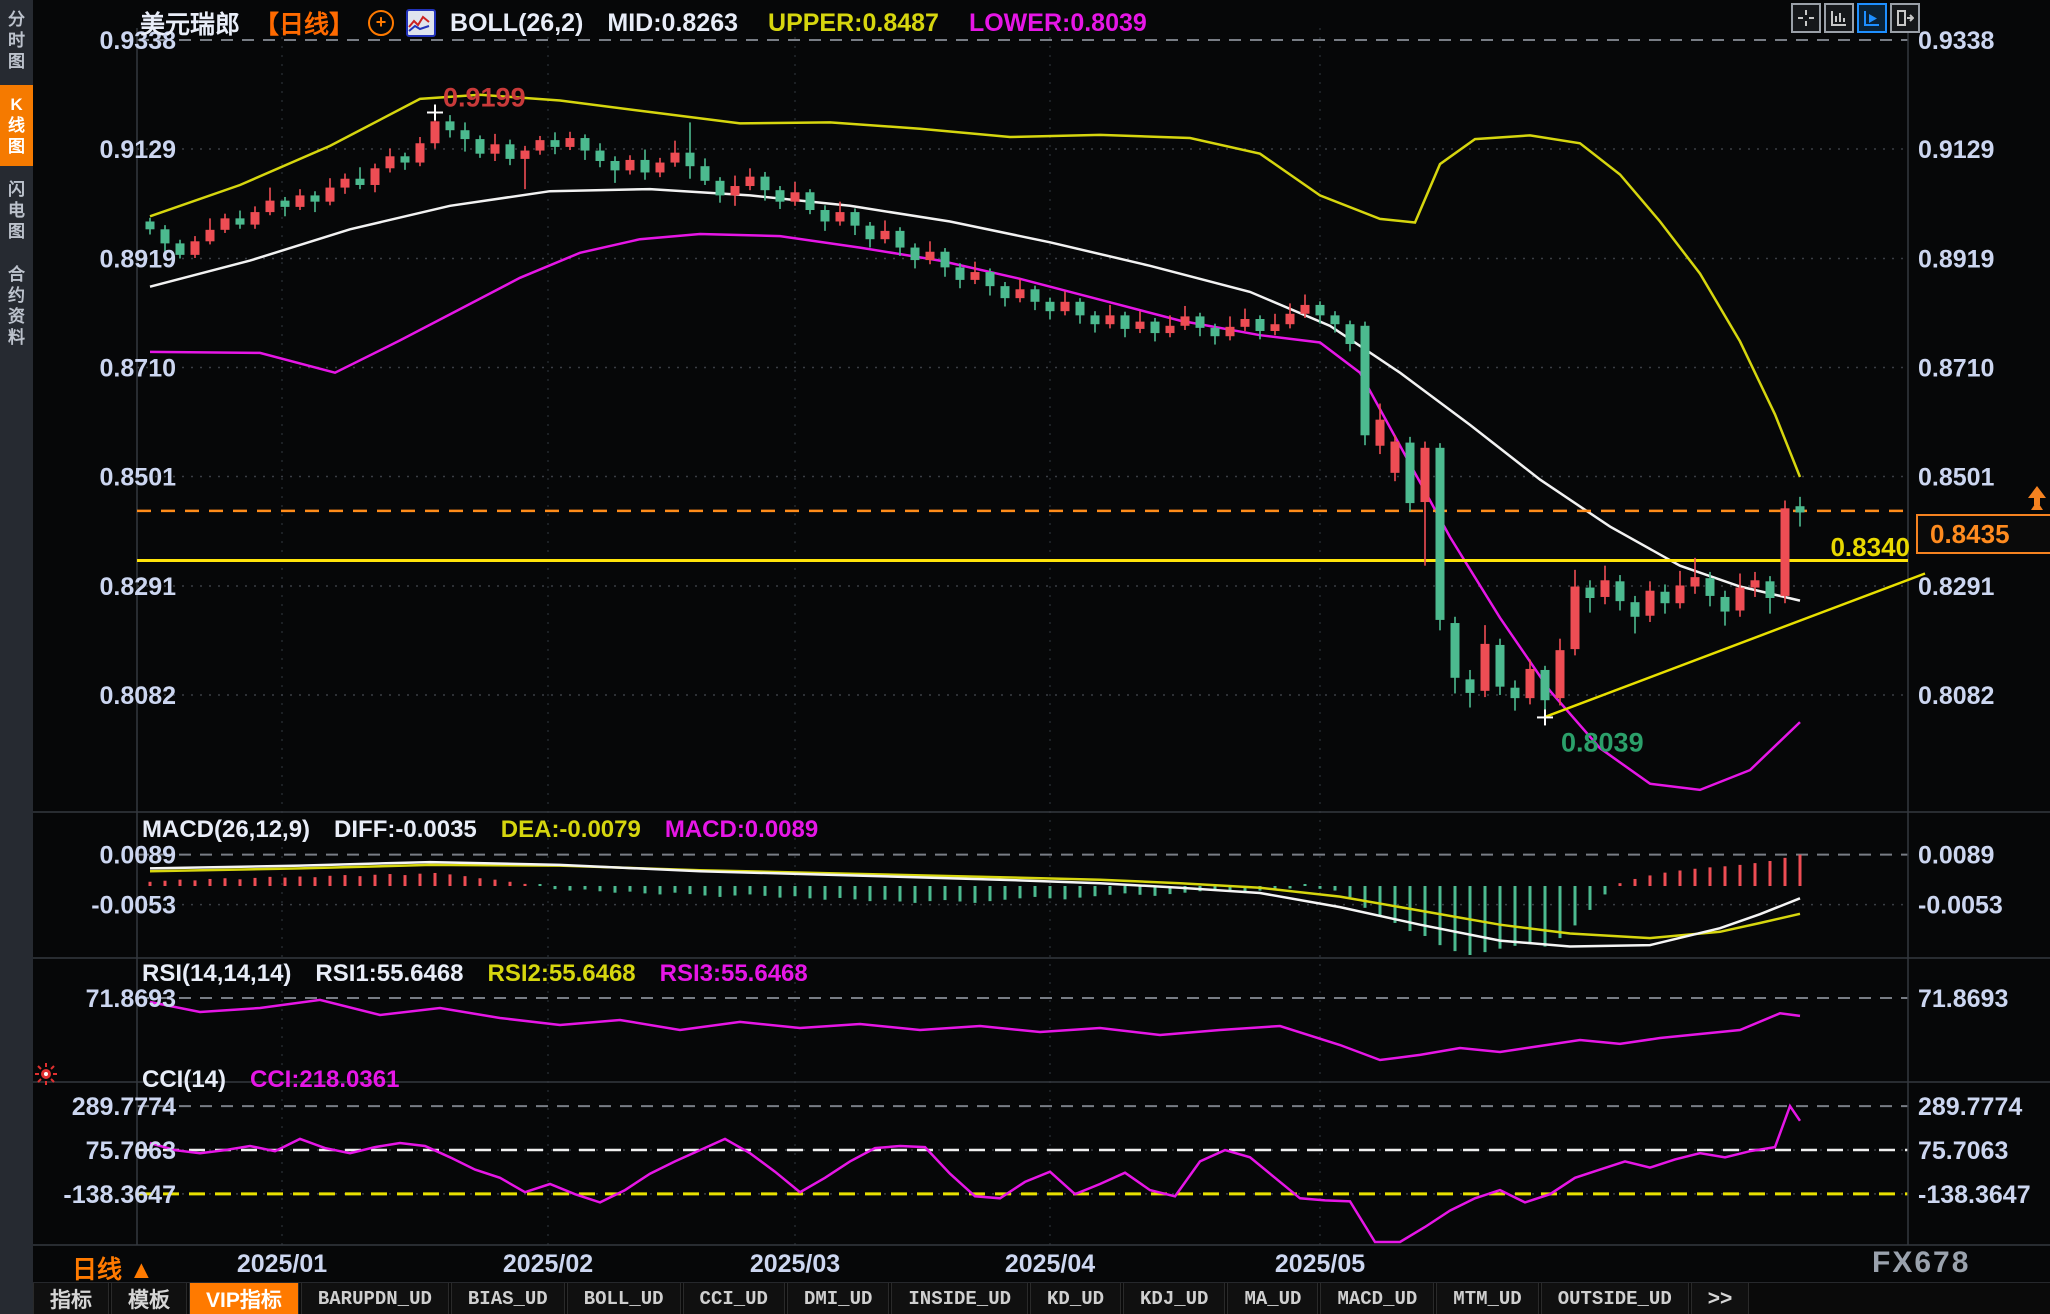  Describe the element at coordinates (1970, 533) in the screenshot. I see `current-price-value: 0.8435` at that location.